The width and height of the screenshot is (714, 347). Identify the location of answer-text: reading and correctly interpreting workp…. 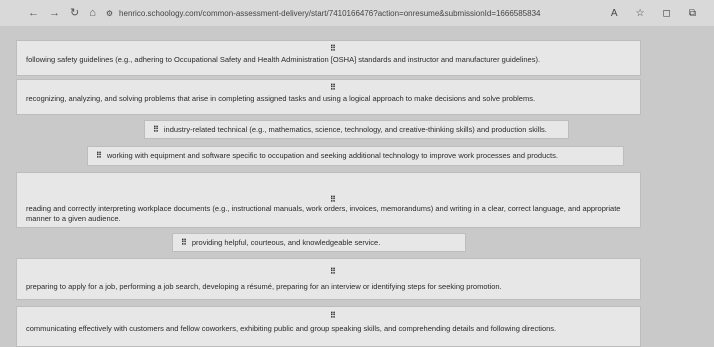
(323, 213).